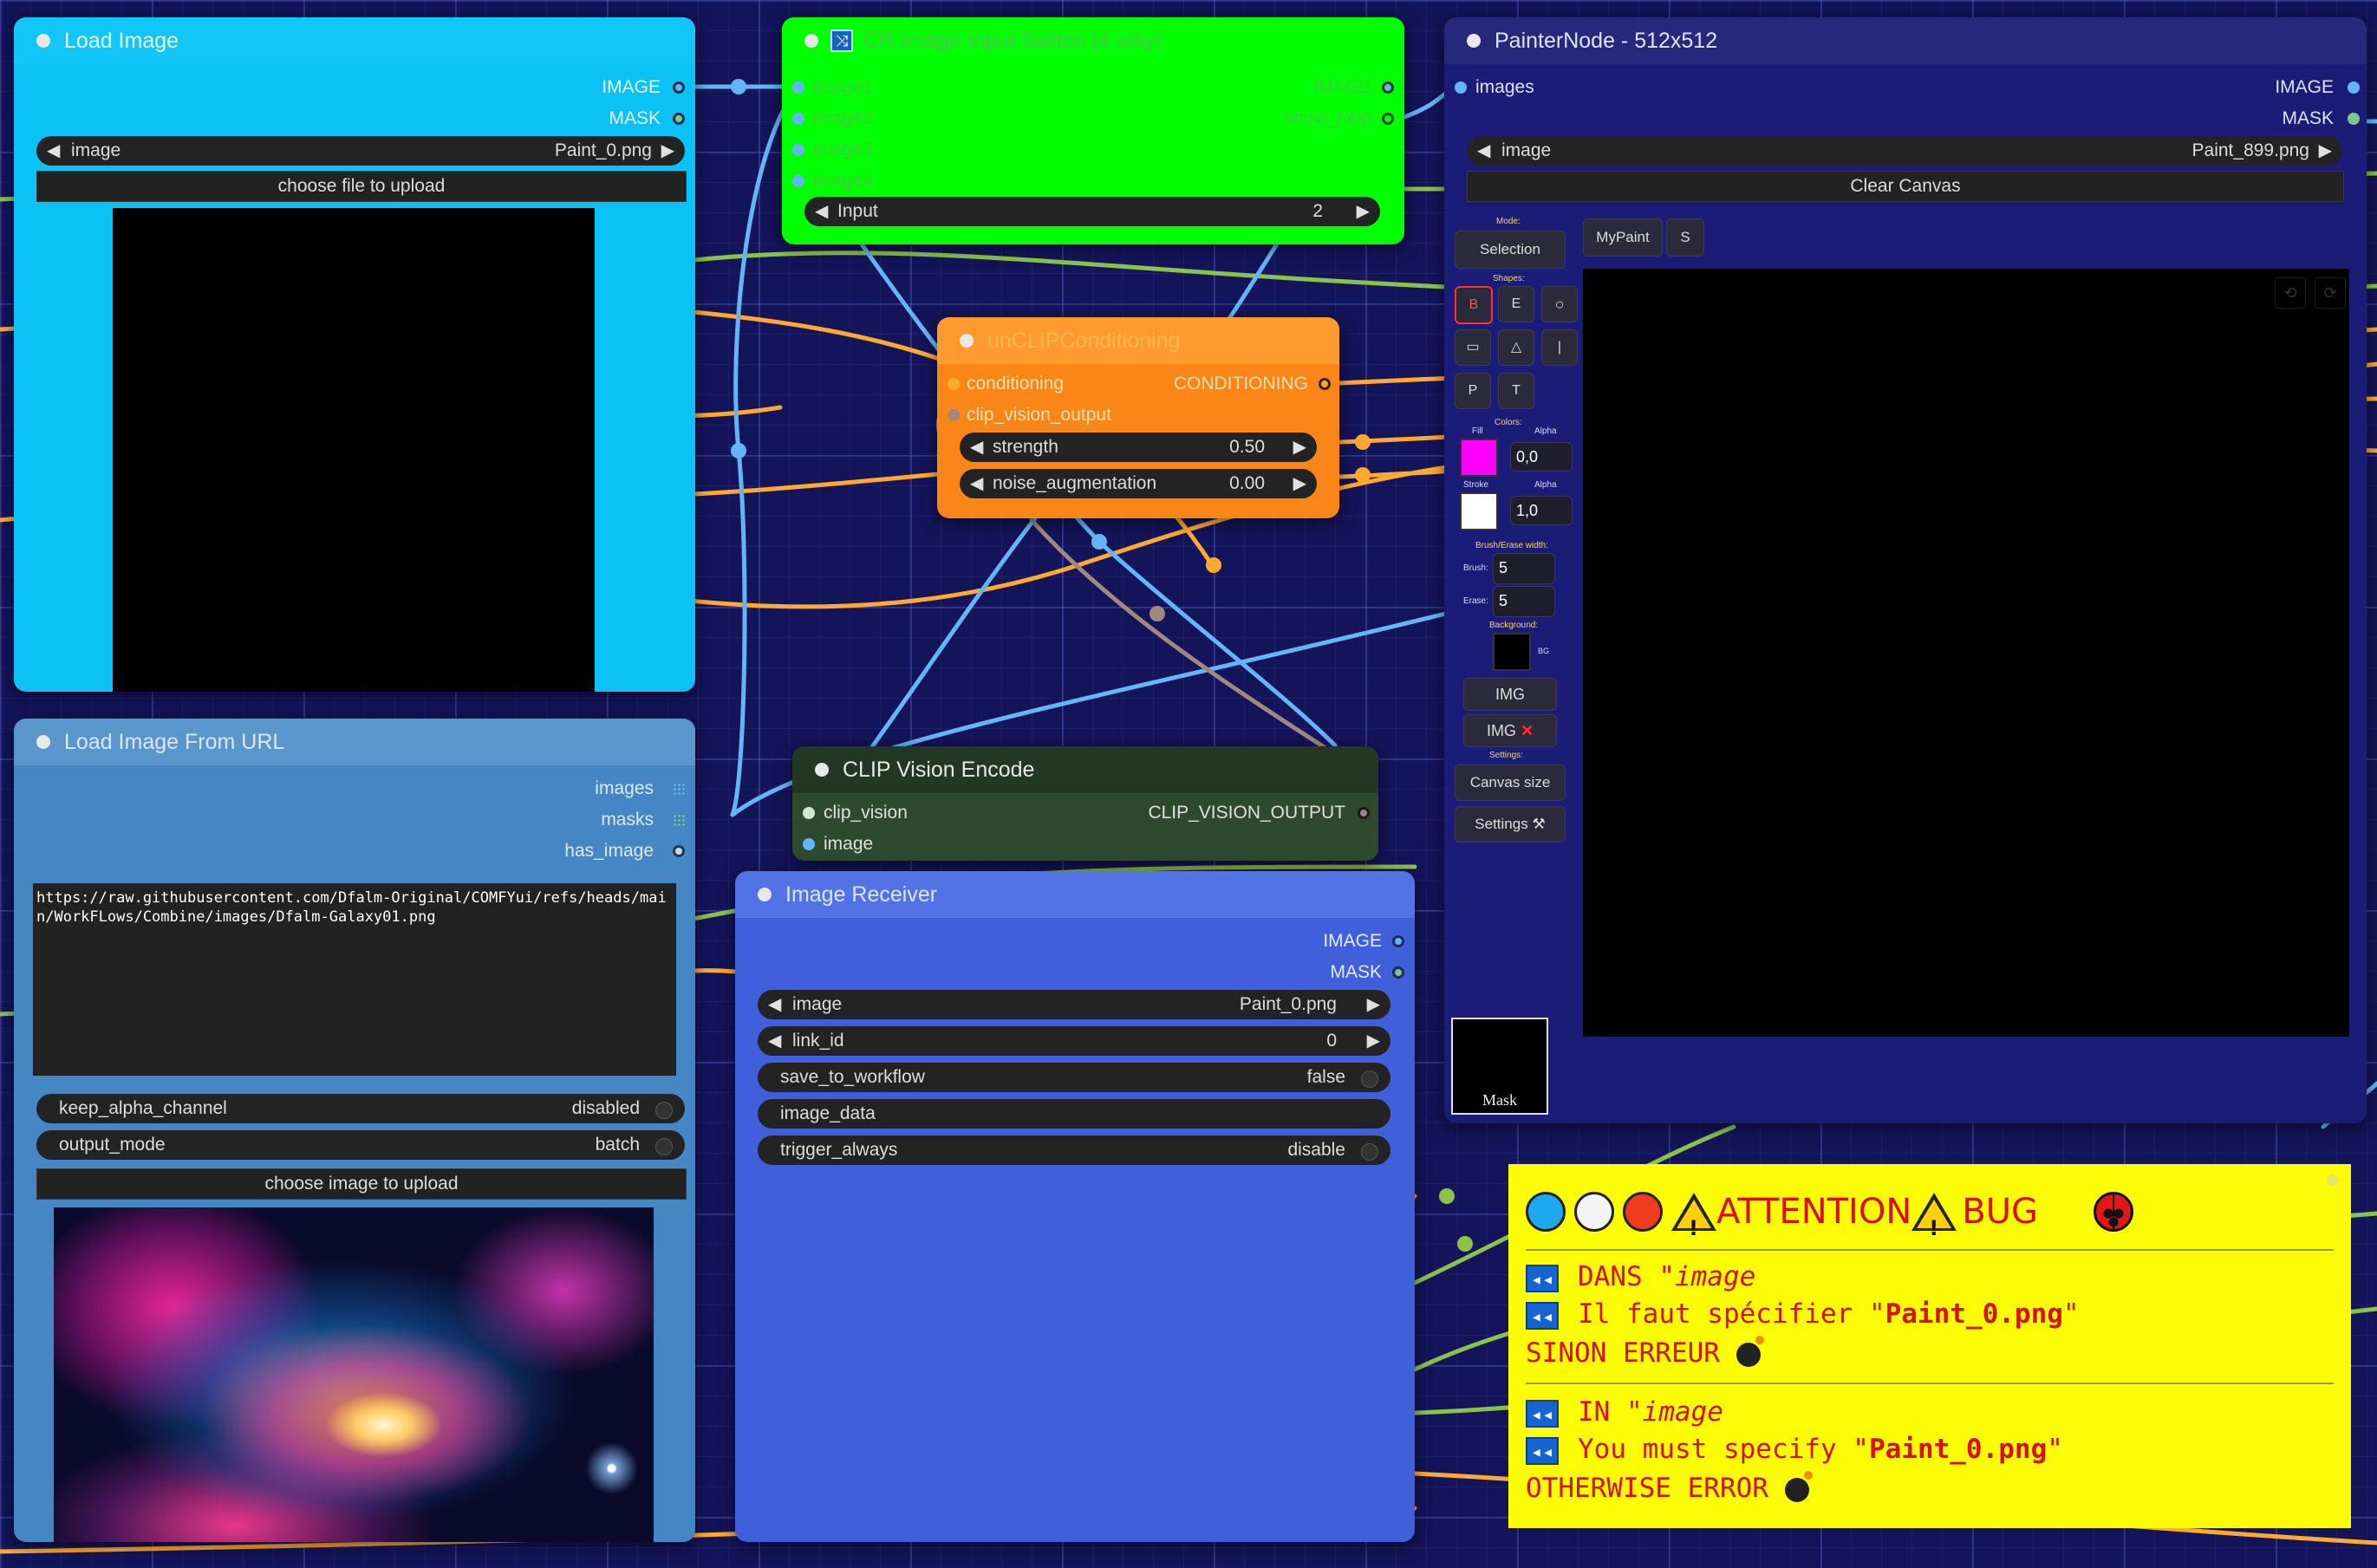 Image resolution: width=2377 pixels, height=1568 pixels. I want to click on output-images: images, so click(524, 789).